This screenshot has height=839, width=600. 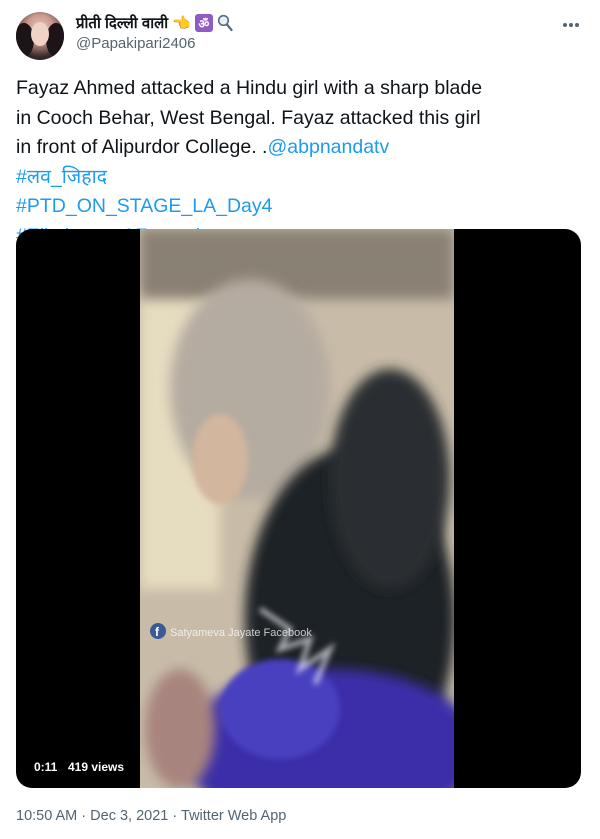 What do you see at coordinates (241, 633) in the screenshot?
I see `watermark-text: Satyameva Jayate Facebook` at bounding box center [241, 633].